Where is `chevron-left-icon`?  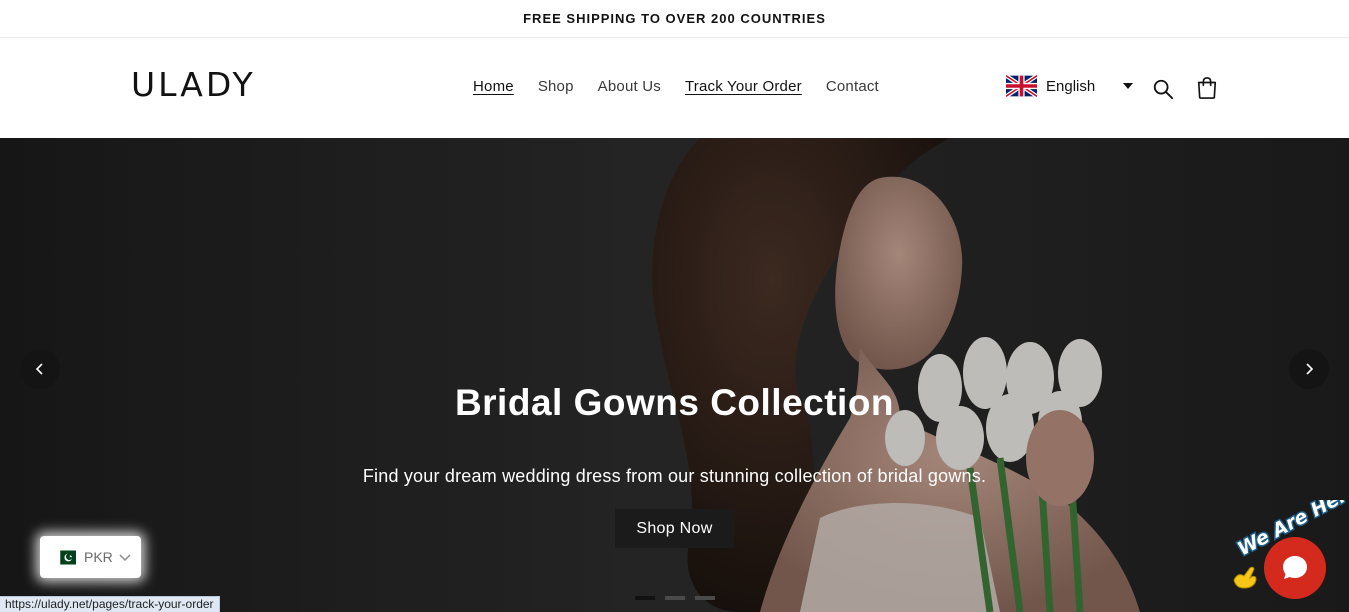
chevron-left-icon is located at coordinates (39, 369).